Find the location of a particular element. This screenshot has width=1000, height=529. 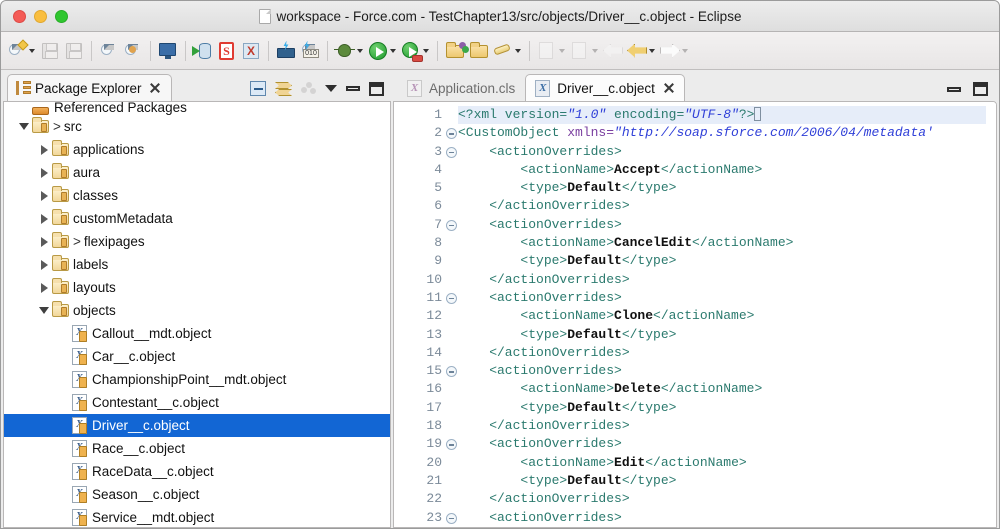

tree-item: X Contestant__c.object is located at coordinates (197, 402).